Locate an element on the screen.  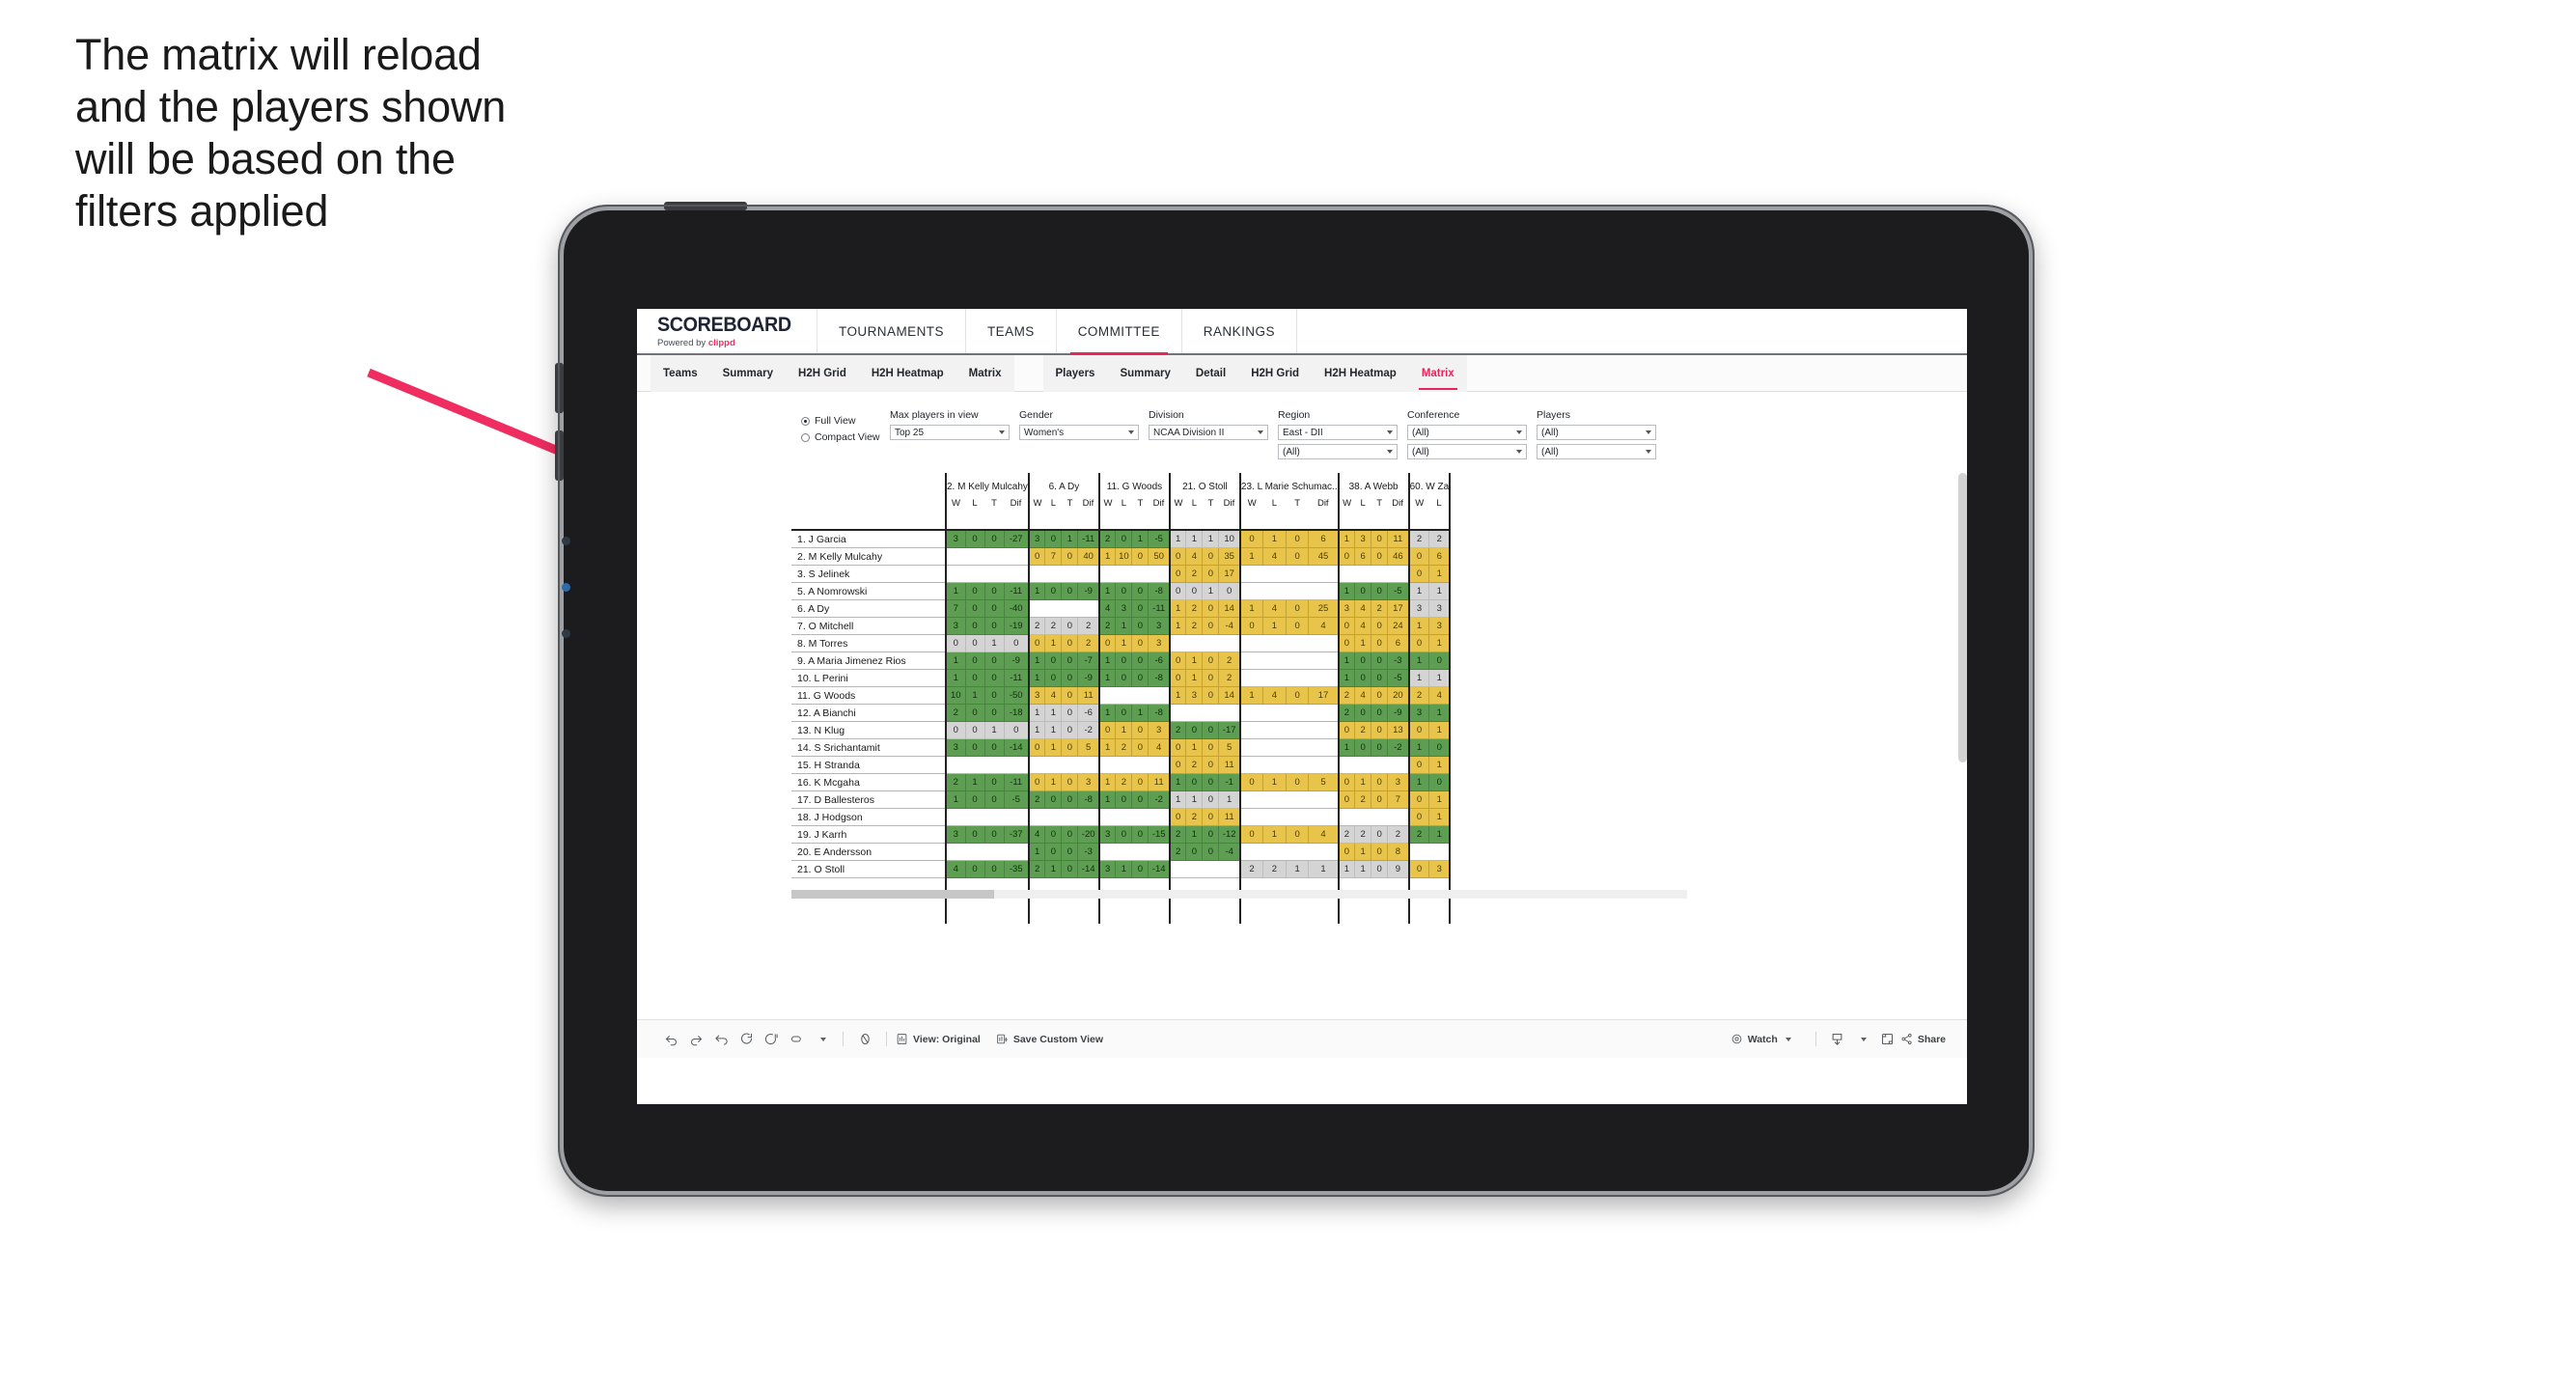
top-nav-item-rankings: RANKINGS is located at coordinates (1239, 331).